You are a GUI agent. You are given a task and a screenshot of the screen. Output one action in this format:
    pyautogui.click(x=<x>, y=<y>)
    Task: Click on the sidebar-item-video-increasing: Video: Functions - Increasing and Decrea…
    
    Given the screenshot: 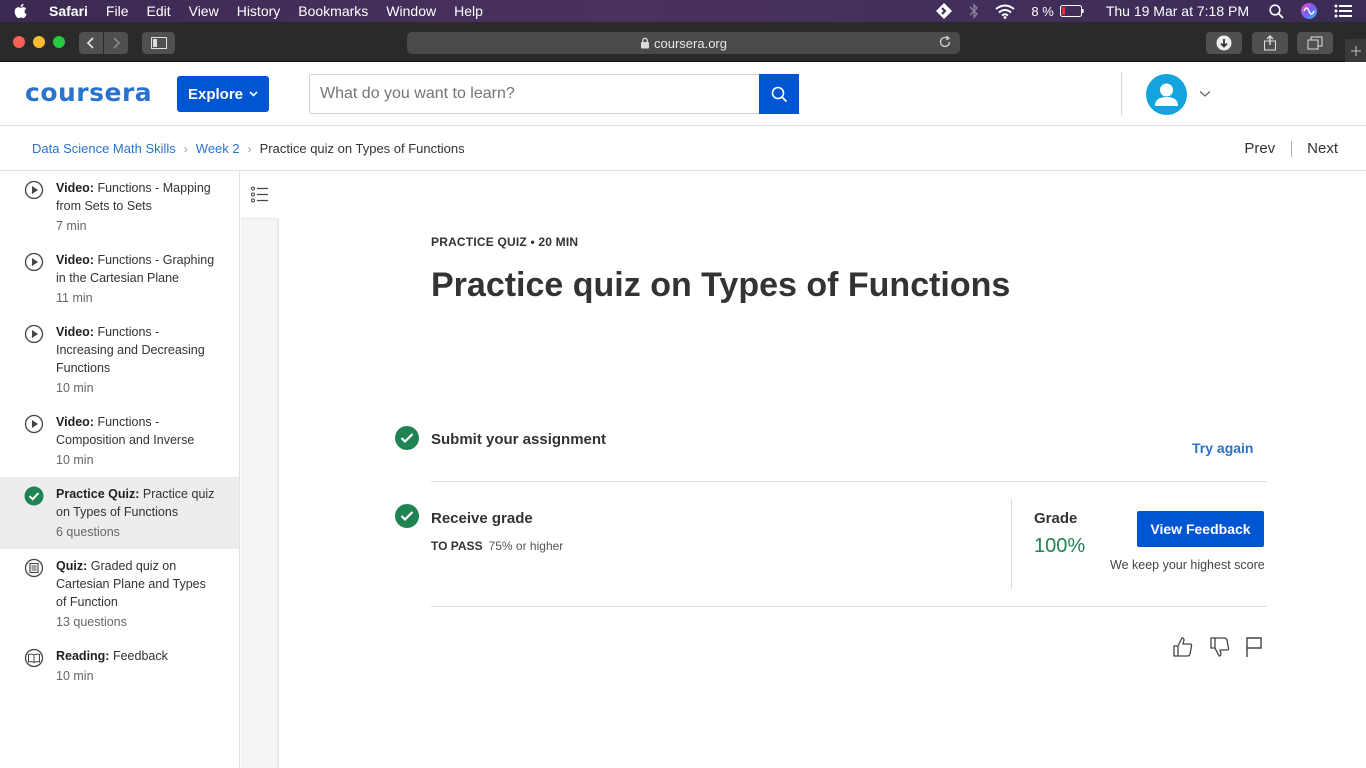 What is the action you would take?
    pyautogui.click(x=119, y=360)
    